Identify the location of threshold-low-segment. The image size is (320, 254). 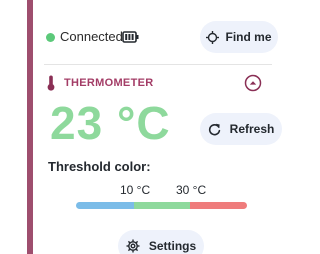
(105, 205).